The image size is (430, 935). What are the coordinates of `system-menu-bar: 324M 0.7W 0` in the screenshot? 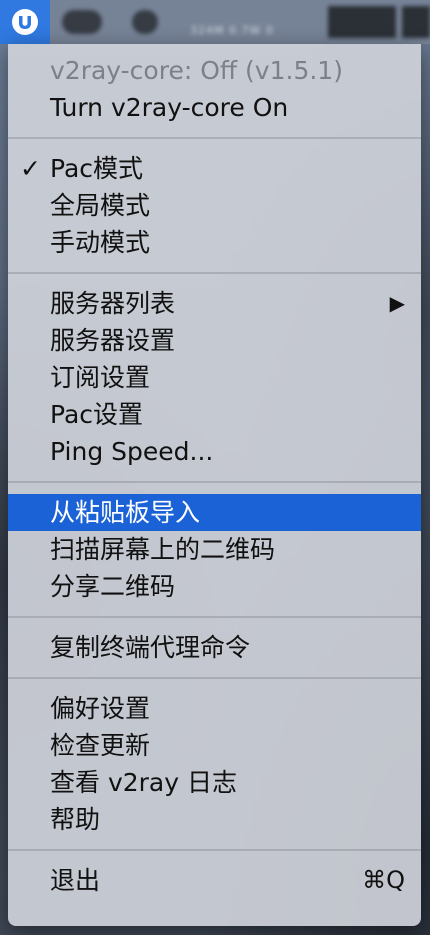 It's located at (215, 22).